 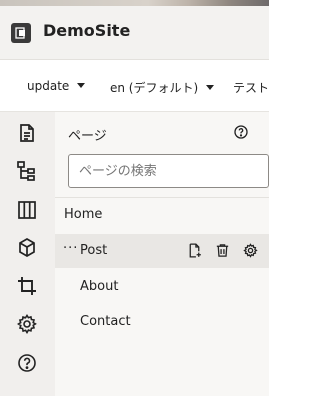 I want to click on columns-icon, so click(x=27, y=210).